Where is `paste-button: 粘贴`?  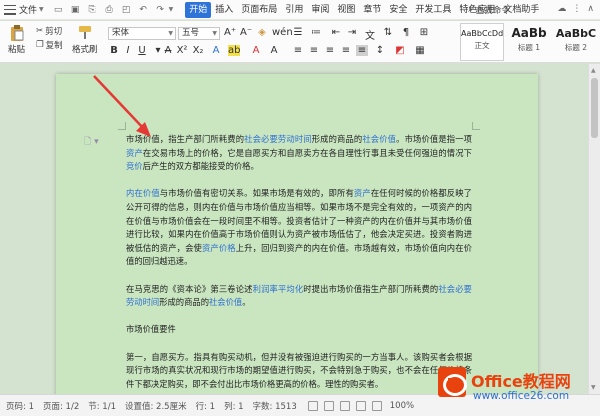
paste-button: 粘贴 is located at coordinates (16, 39).